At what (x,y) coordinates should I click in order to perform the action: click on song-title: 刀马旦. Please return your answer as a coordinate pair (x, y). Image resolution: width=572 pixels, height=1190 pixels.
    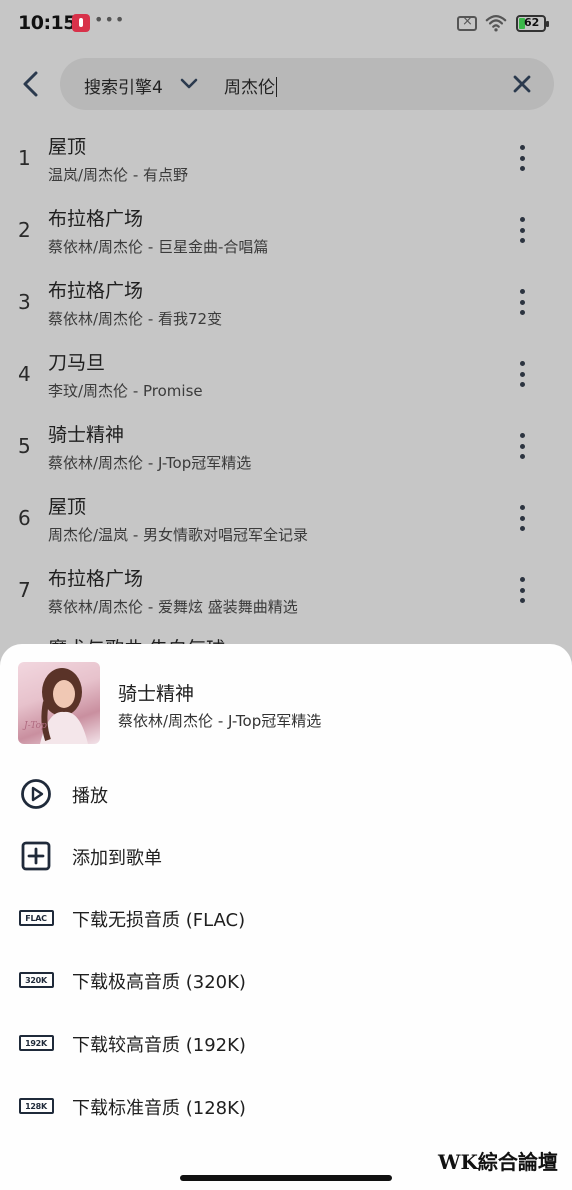
    Looking at the image, I should click on (77, 363).